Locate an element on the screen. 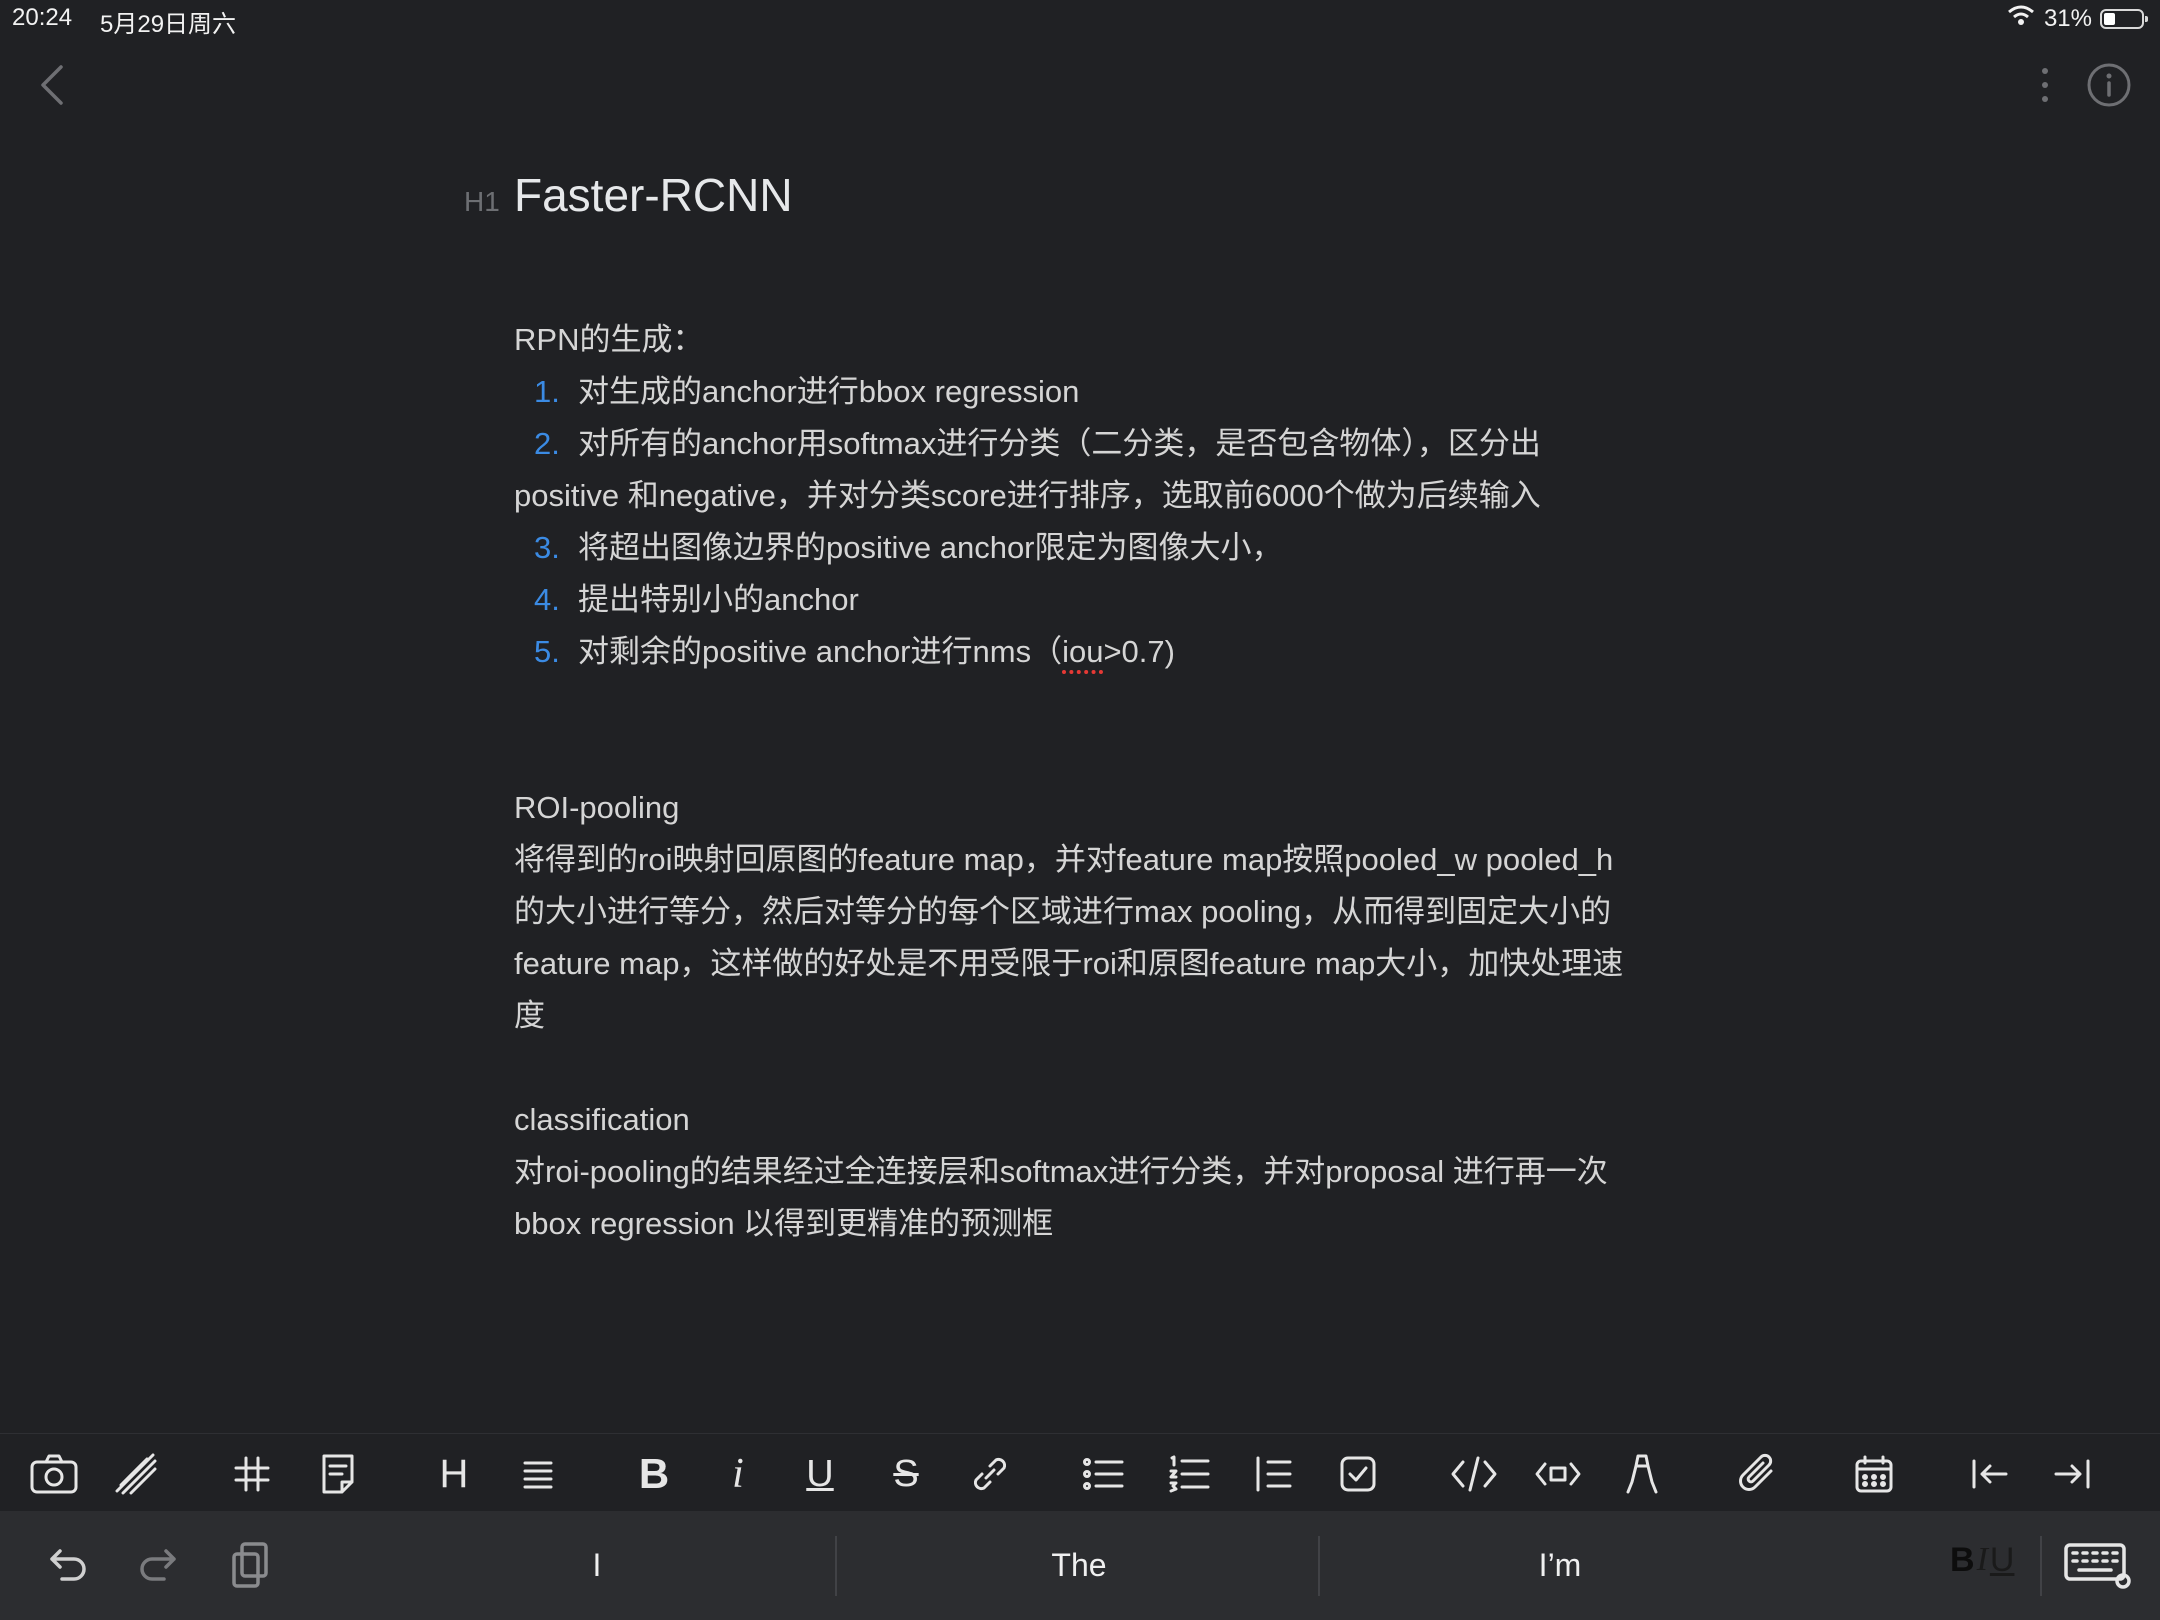 The height and width of the screenshot is (1620, 2160). paragraph-lines-icon is located at coordinates (538, 1475).